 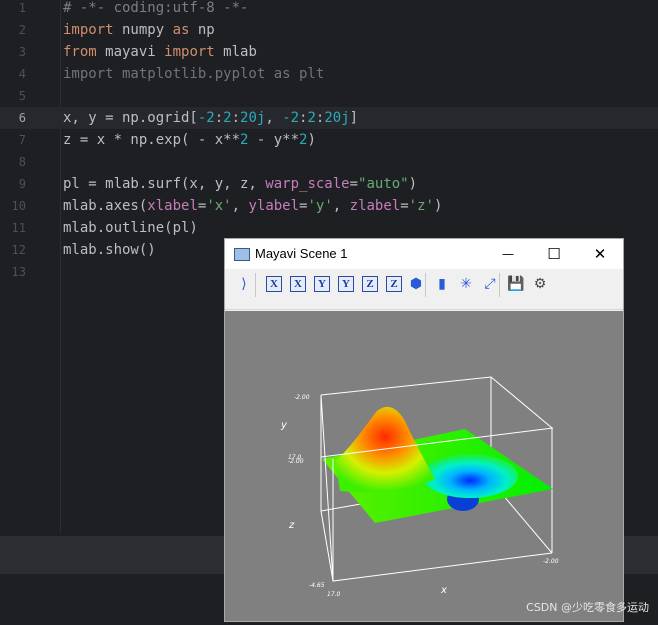 What do you see at coordinates (274, 140) in the screenshot?
I see `code-token: - y**` at bounding box center [274, 140].